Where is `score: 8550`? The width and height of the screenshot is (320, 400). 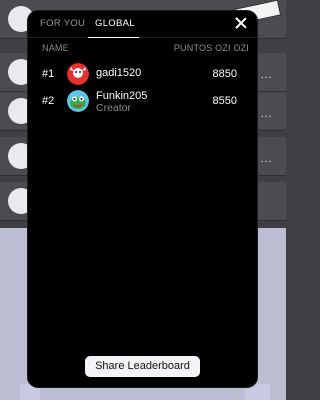
score: 8550 is located at coordinates (224, 101).